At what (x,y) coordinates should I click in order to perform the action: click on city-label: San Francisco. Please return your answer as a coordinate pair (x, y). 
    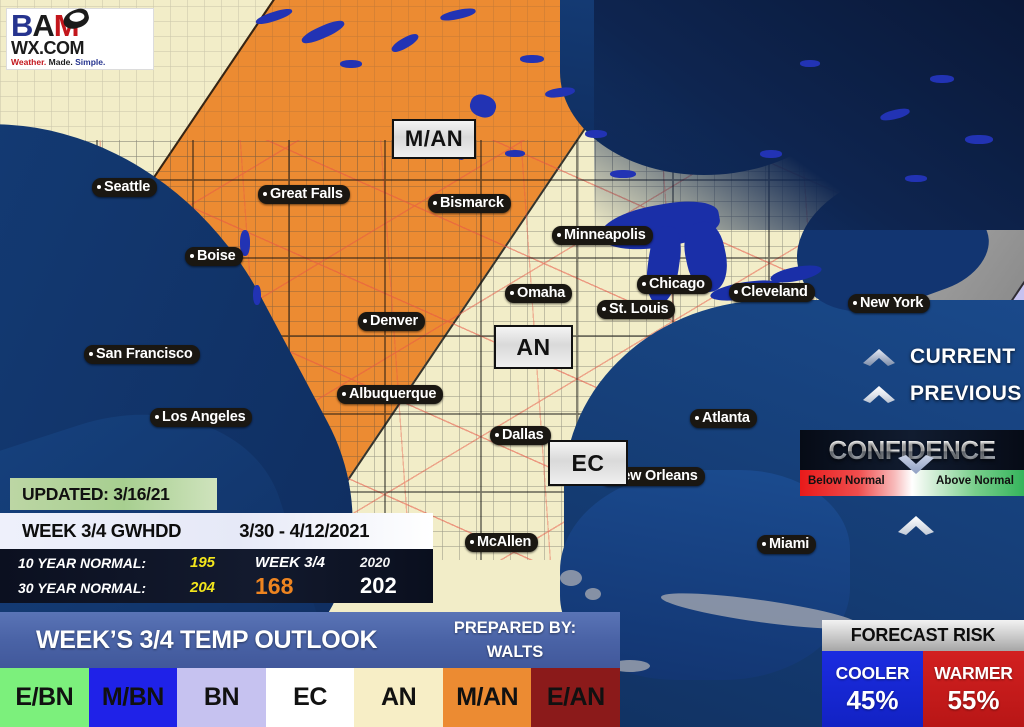
    Looking at the image, I should click on (142, 354).